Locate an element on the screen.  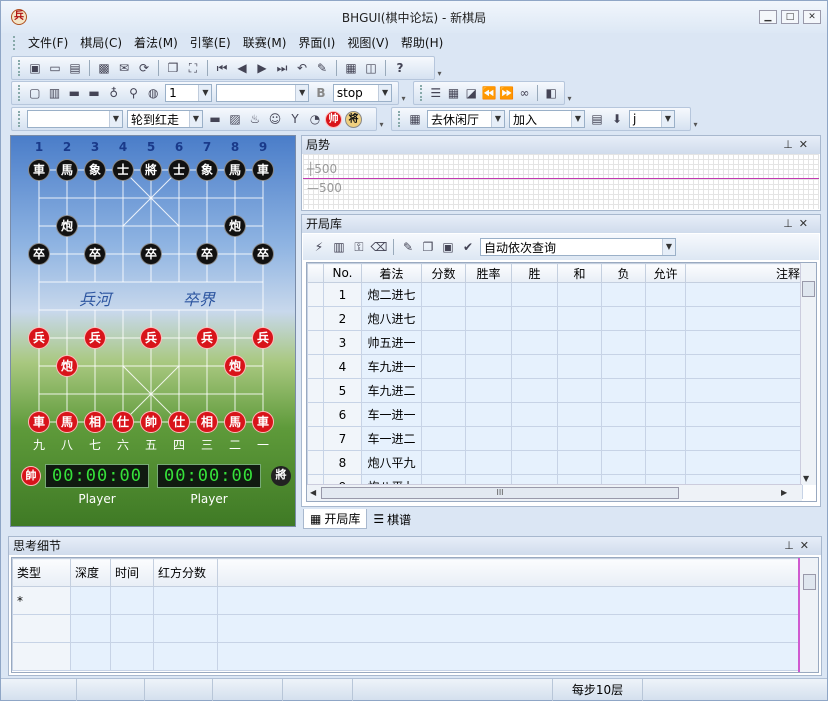
scroll-down-icon: ▼ is located at coordinates (806, 478).